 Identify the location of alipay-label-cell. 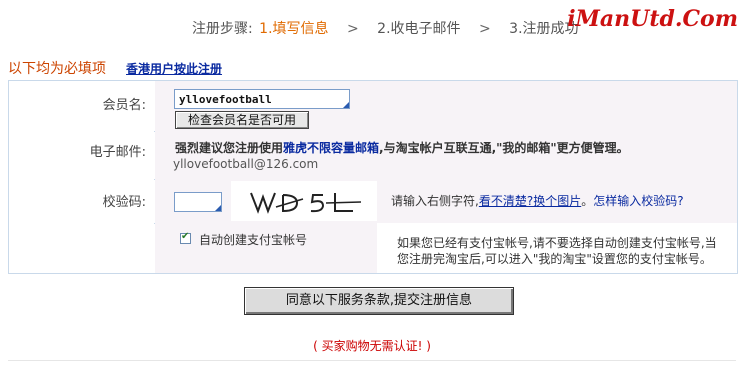
(81, 248).